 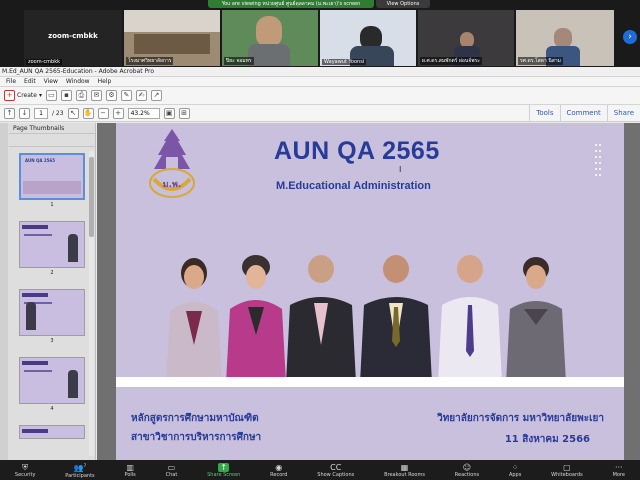 I want to click on panel-options, so click(x=52, y=141).